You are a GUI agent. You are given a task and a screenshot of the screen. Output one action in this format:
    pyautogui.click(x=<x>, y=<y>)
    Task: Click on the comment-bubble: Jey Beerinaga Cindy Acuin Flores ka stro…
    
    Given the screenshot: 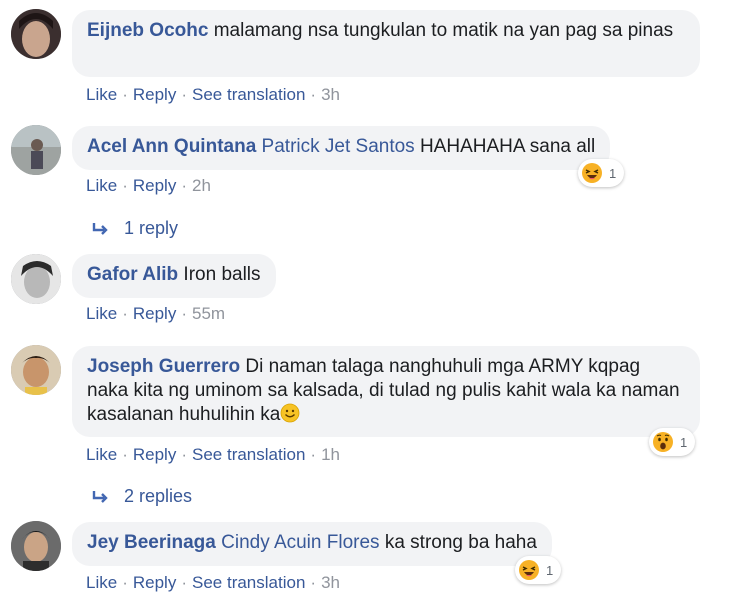 What is the action you would take?
    pyautogui.click(x=312, y=544)
    